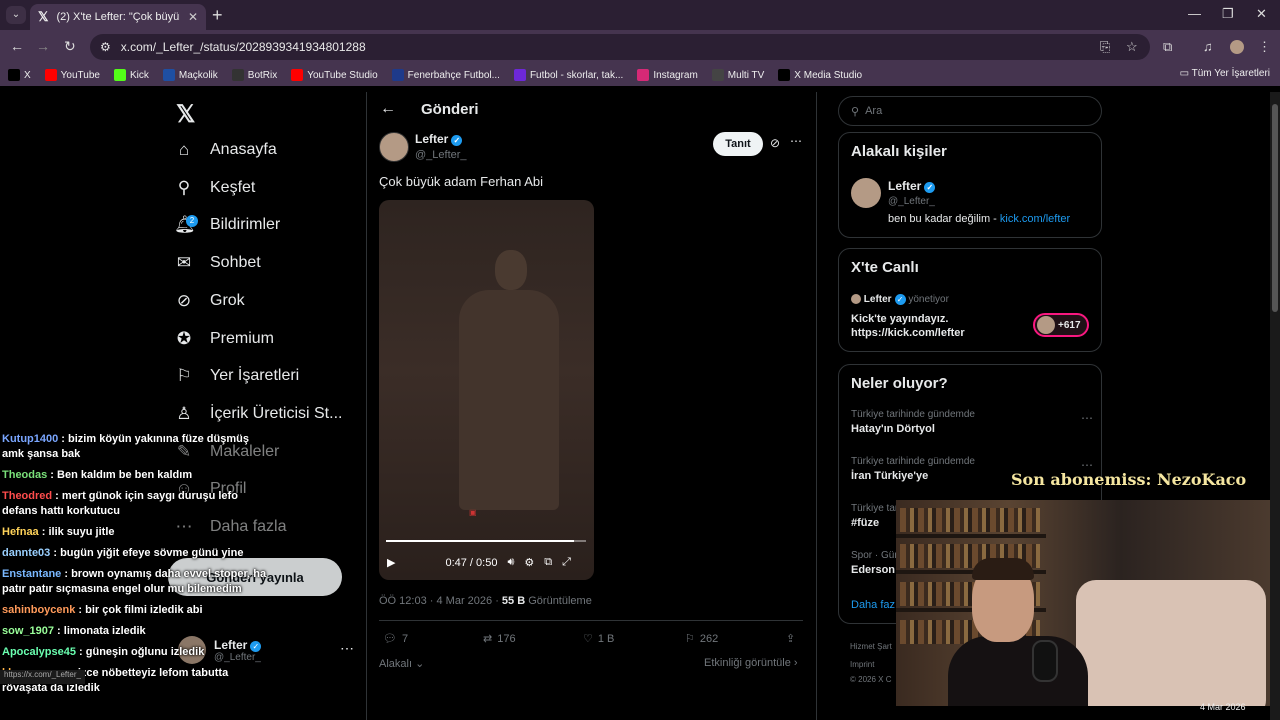 This screenshot has width=1280, height=720. I want to click on video-progress-bar, so click(486, 541).